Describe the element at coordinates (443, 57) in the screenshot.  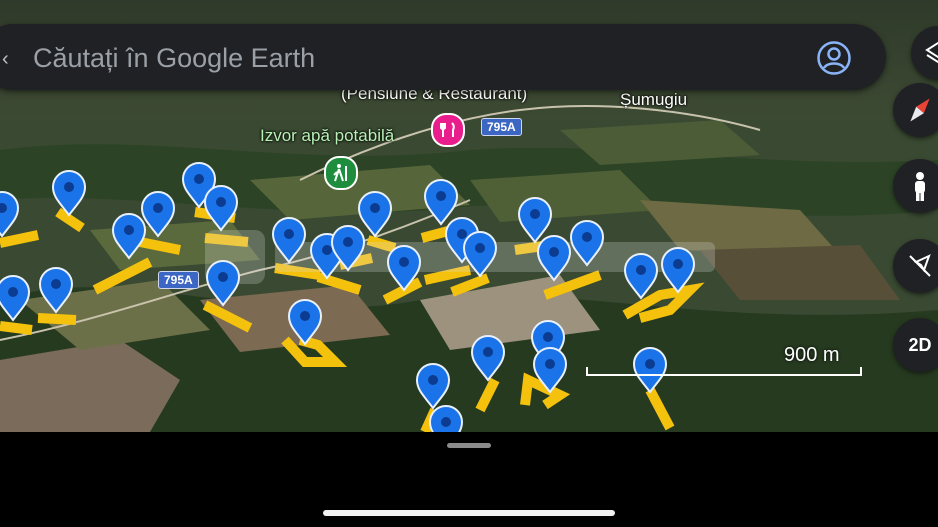
I see `search-bar: ‹ Căutați în Google Earth` at that location.